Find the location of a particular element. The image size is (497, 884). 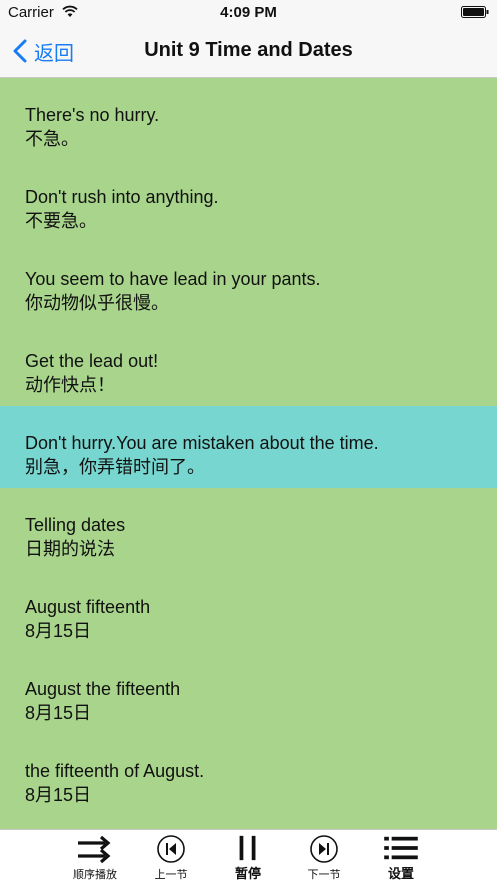

list-item: Get the lead out! 动作快点！ is located at coordinates (248, 365).